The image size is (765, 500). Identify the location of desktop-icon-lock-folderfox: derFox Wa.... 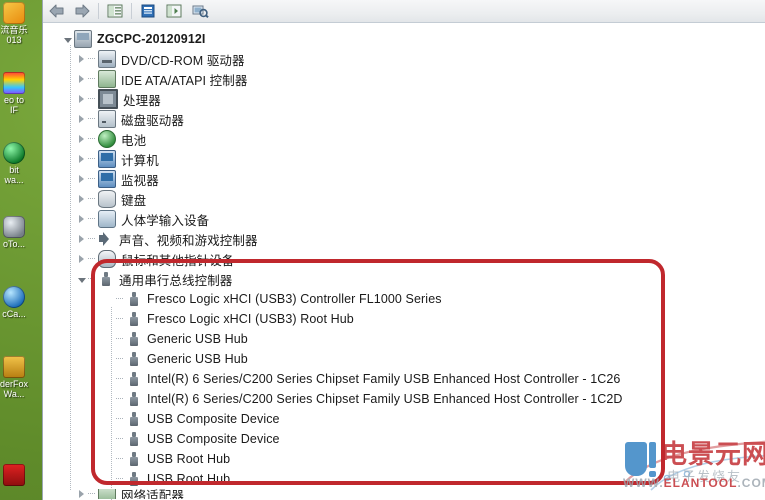
(21, 377).